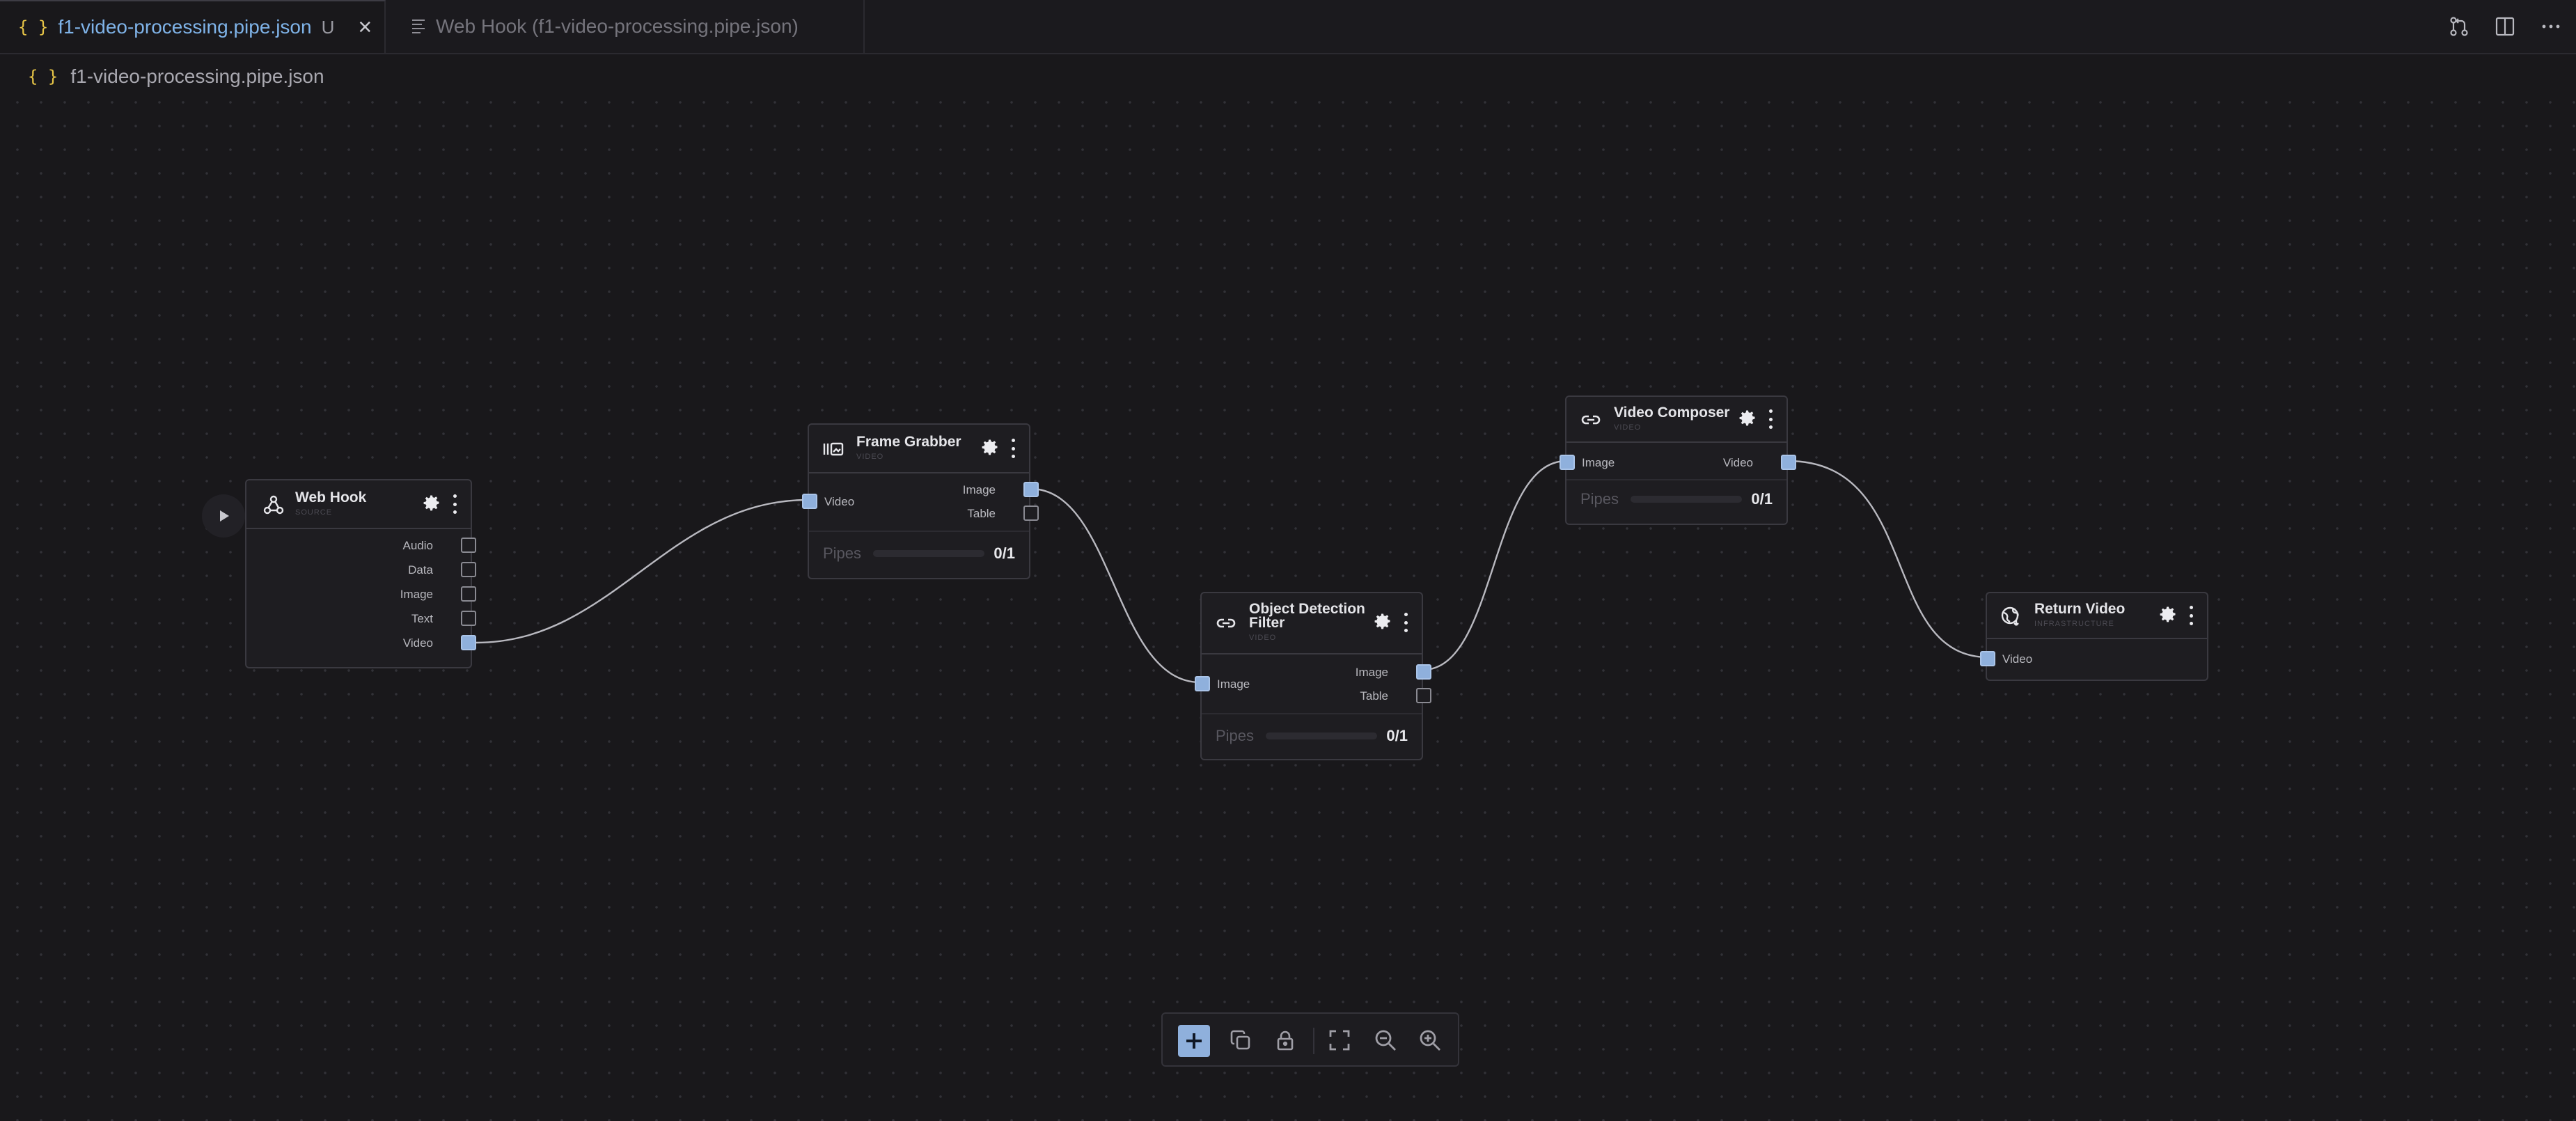  Describe the element at coordinates (1672, 413) in the screenshot. I see `node-title: Video Composer` at that location.